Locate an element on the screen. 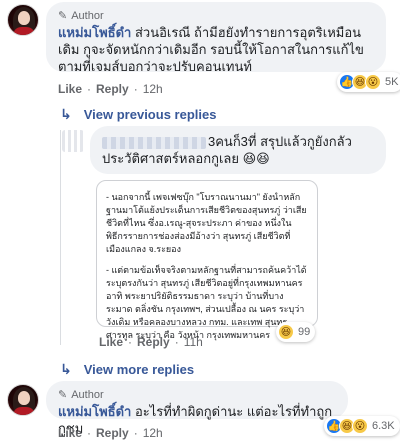 The height and width of the screenshot is (444, 400). reaction-summary: 👍 😆 😮 5K is located at coordinates (368, 82).